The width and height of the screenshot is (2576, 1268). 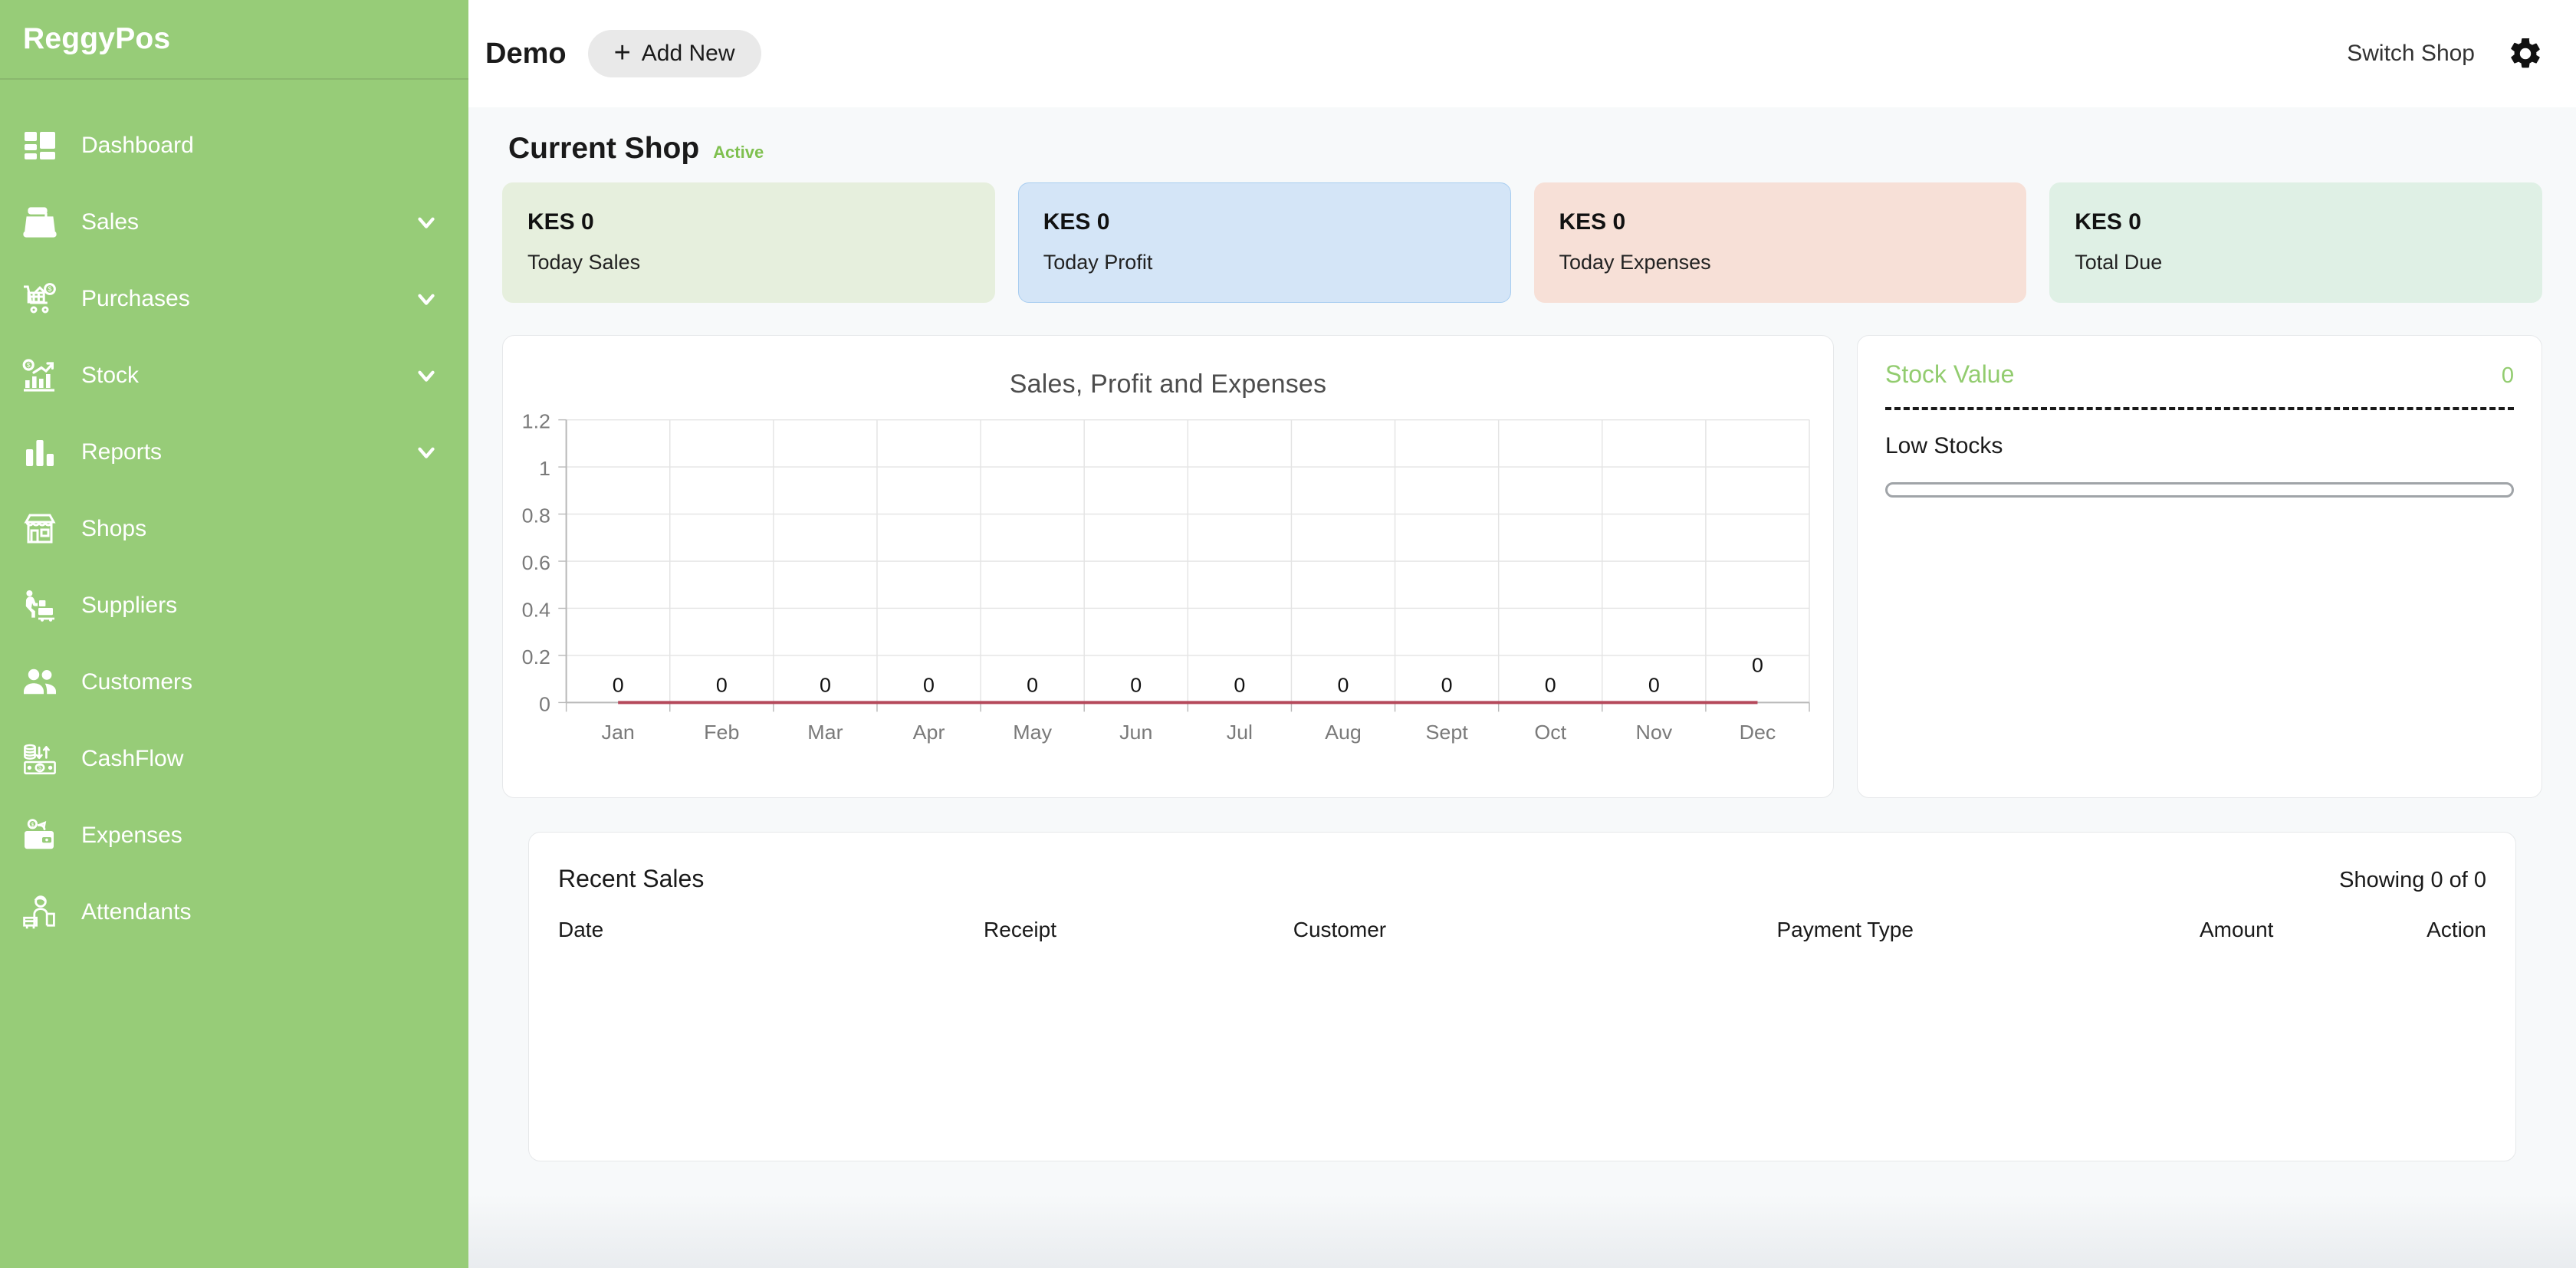 What do you see at coordinates (136, 298) in the screenshot?
I see `sidebar-item-label: Purchases` at bounding box center [136, 298].